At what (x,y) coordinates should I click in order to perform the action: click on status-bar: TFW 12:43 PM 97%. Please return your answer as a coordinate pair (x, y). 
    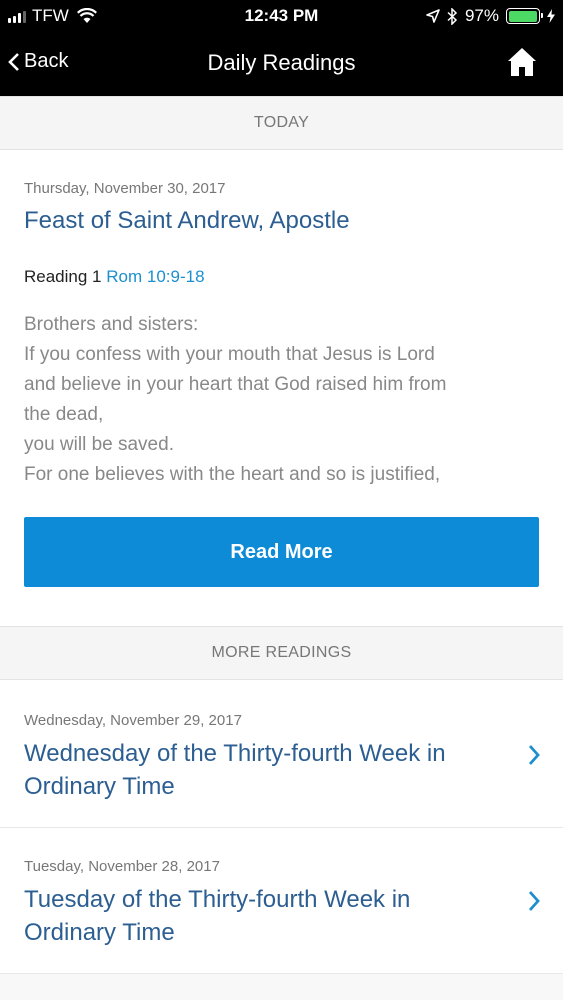
    Looking at the image, I should click on (281, 16).